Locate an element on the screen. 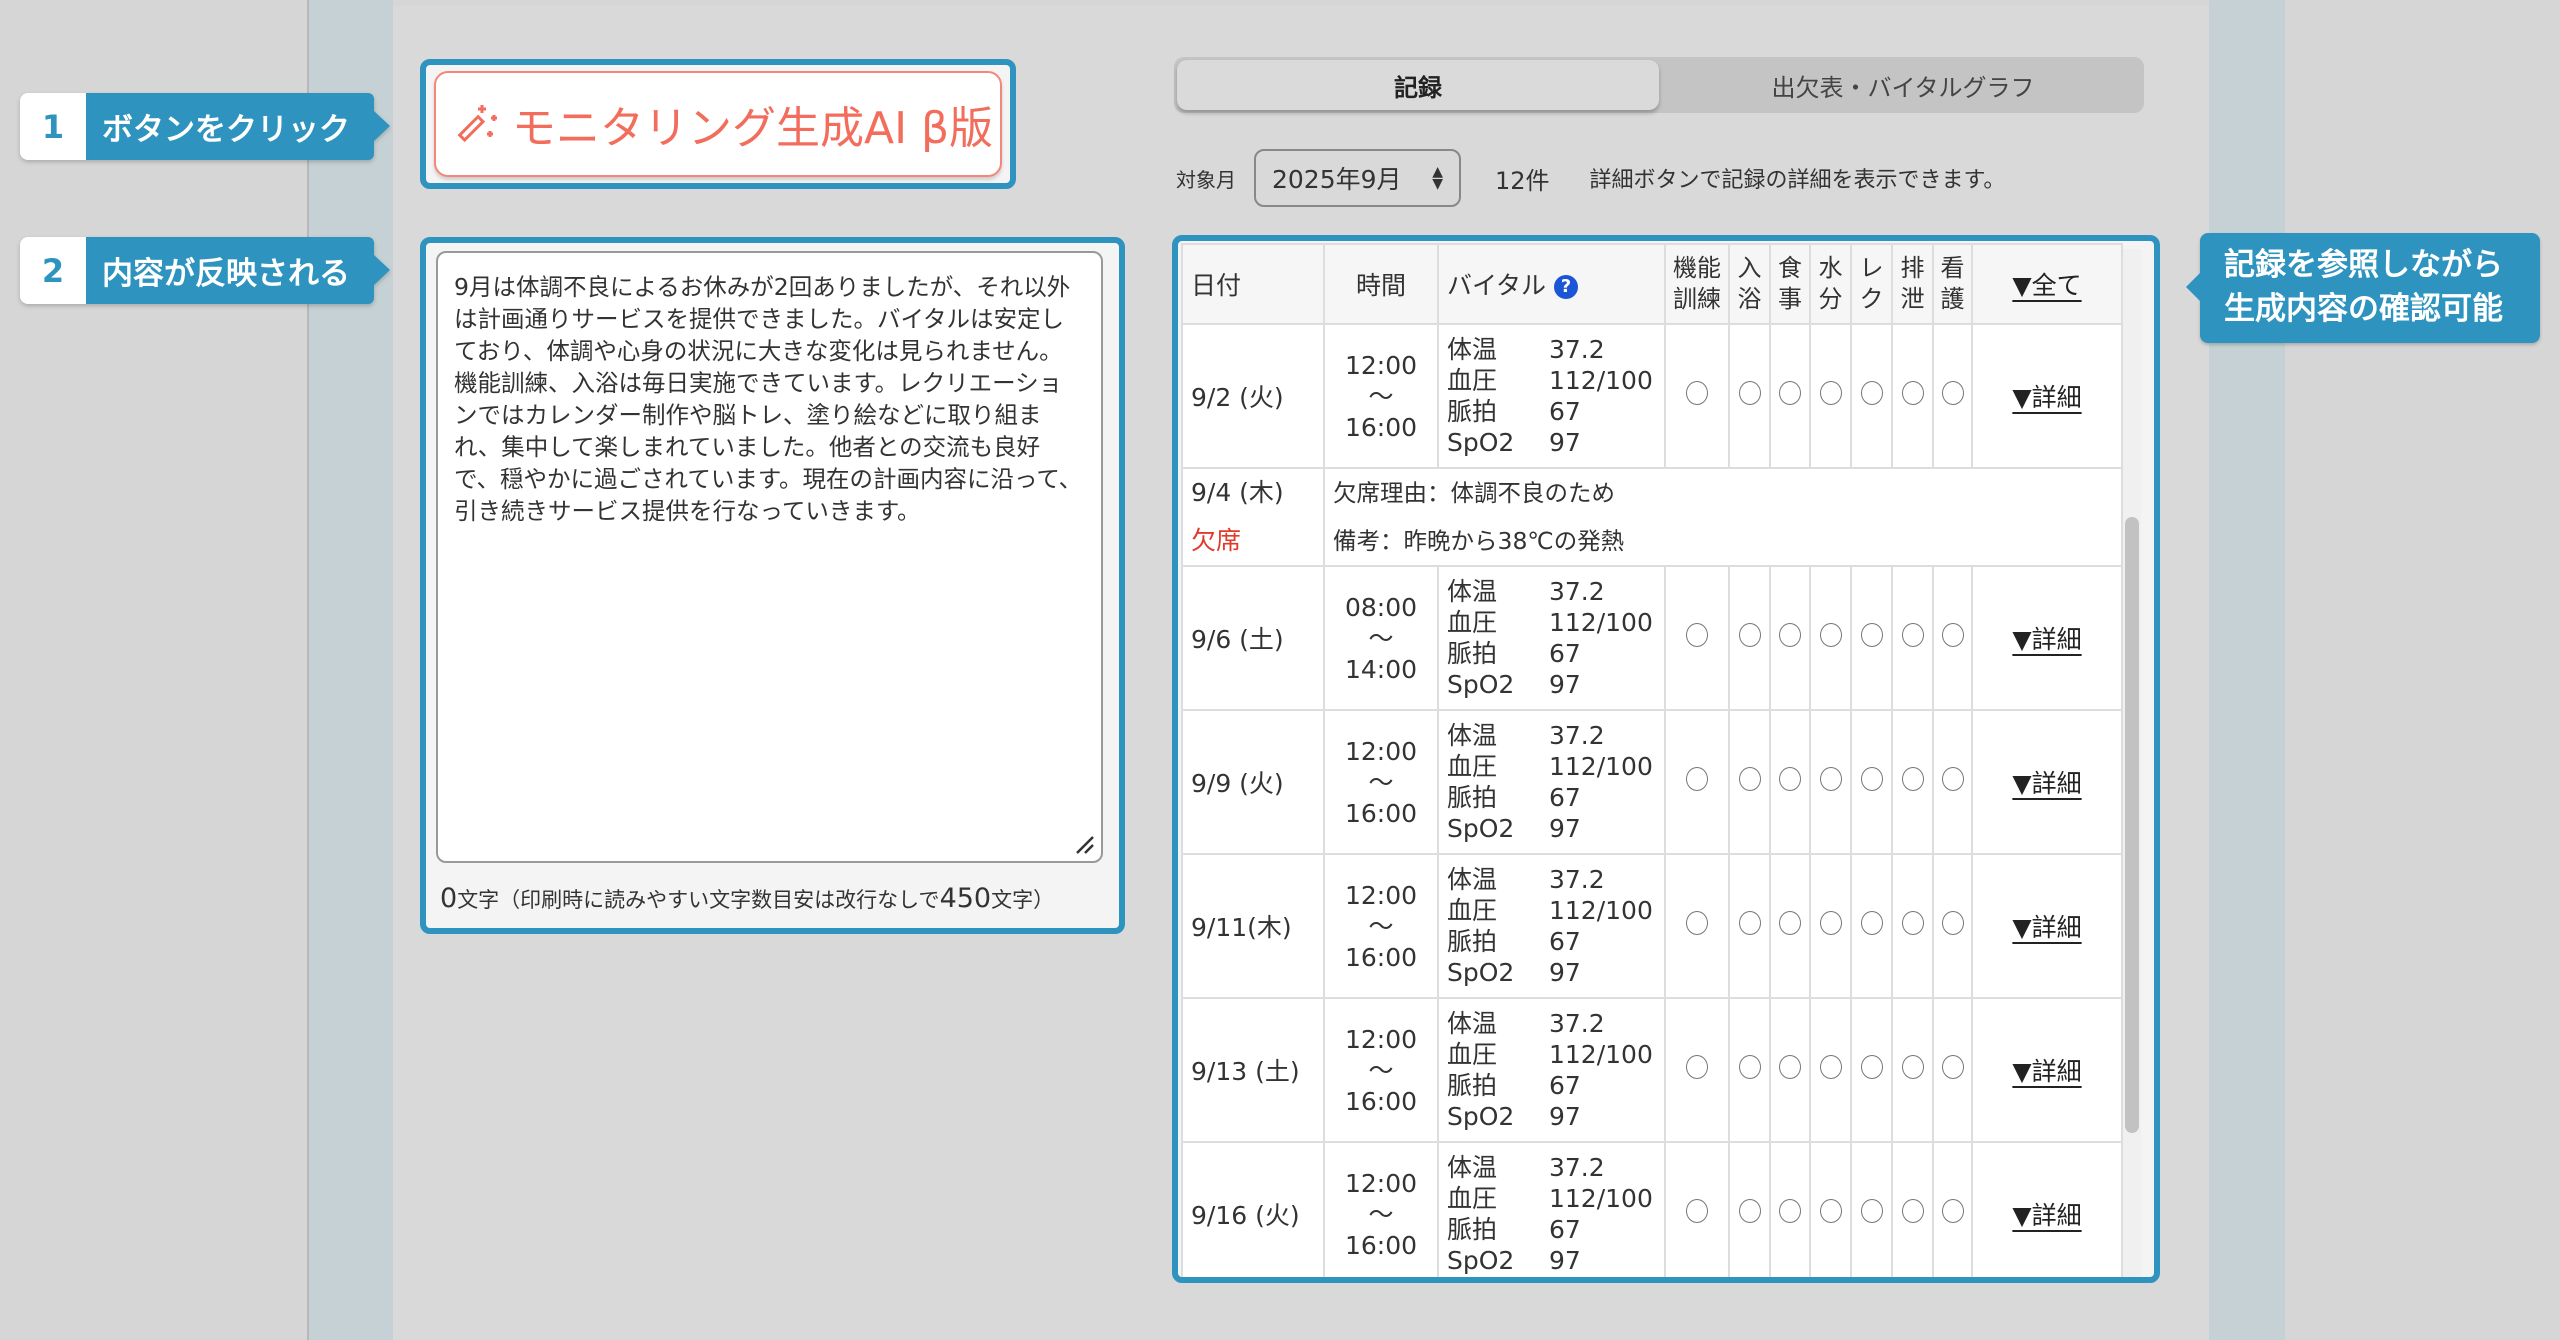  header-time: 時間 is located at coordinates (1381, 284).